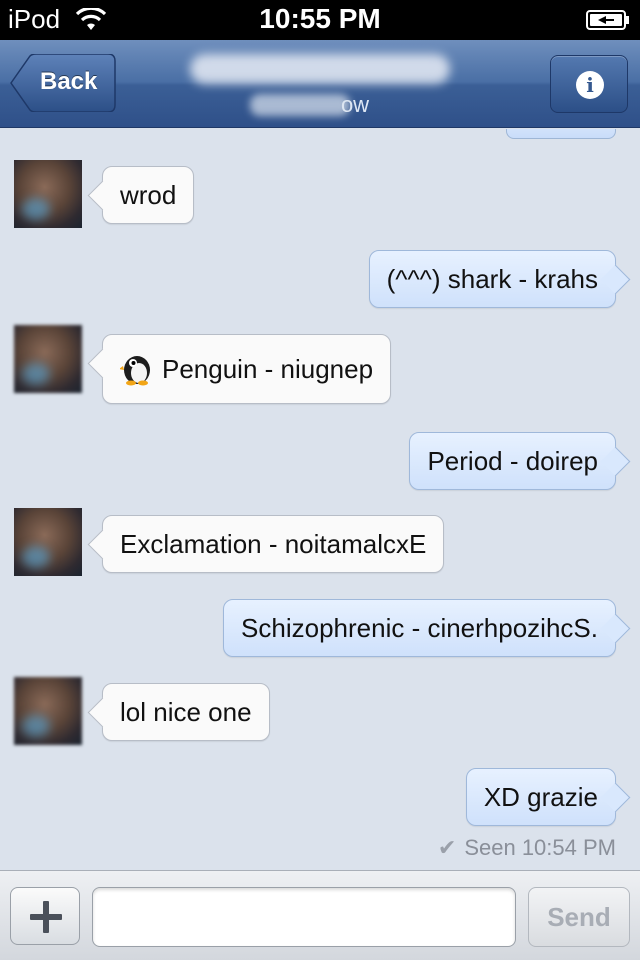 The width and height of the screenshot is (640, 960). I want to click on incoming-message-bubble: wrod, so click(148, 195).